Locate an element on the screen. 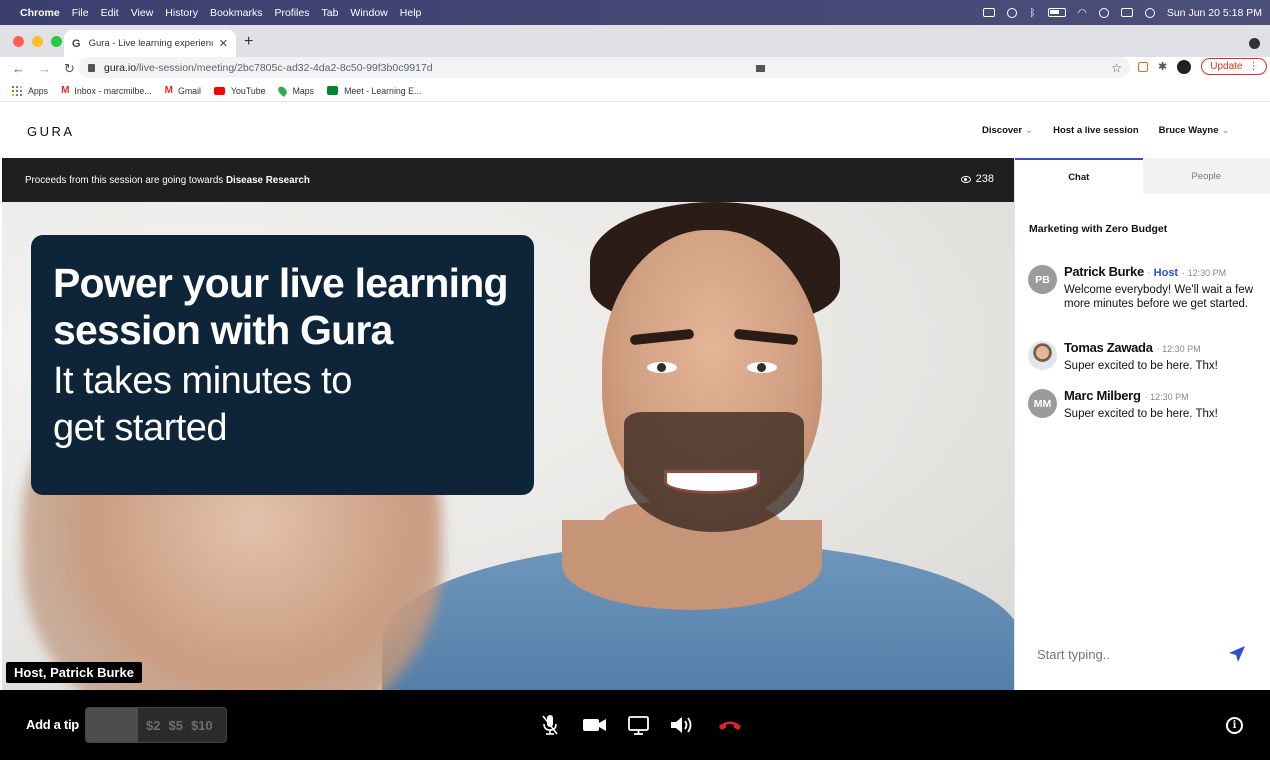 The width and height of the screenshot is (1270, 760). spotlight-search-icon is located at coordinates (1103, 12).